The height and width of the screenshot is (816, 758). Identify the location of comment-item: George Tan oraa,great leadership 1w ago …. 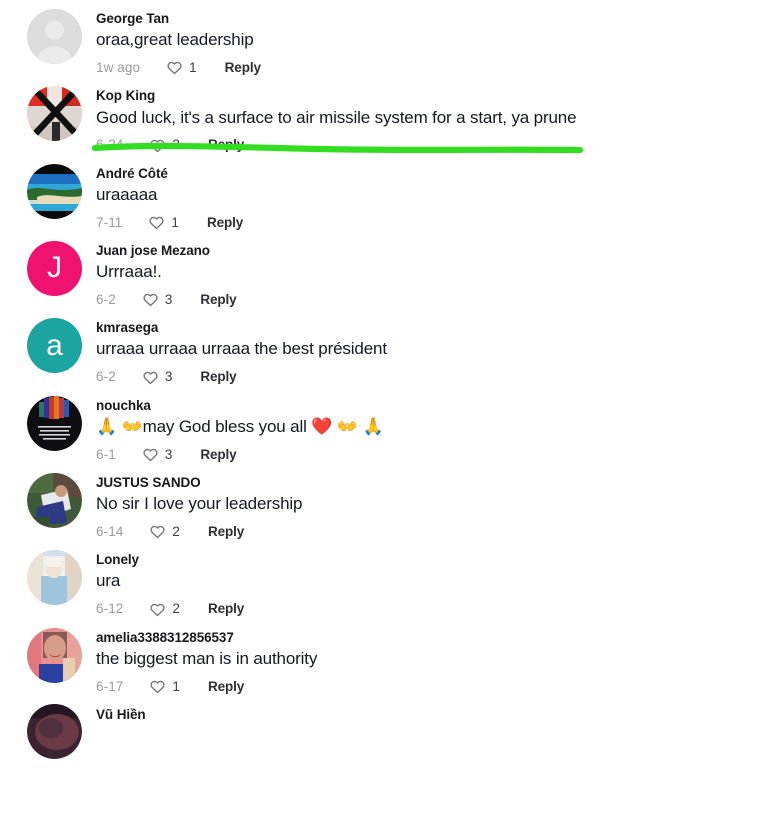
(379, 41).